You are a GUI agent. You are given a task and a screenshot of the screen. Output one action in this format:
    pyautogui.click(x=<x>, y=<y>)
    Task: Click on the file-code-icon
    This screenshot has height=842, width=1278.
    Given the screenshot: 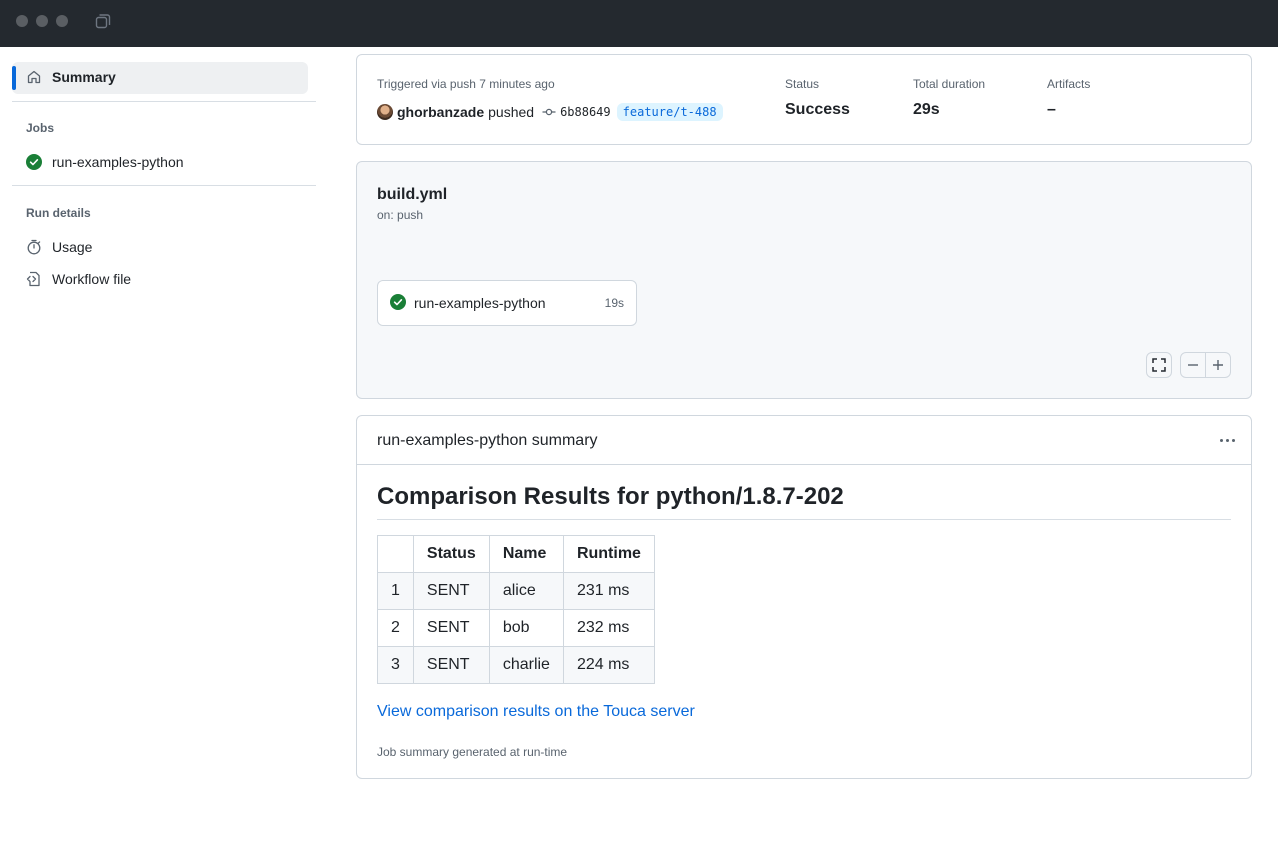 What is the action you would take?
    pyautogui.click(x=34, y=279)
    